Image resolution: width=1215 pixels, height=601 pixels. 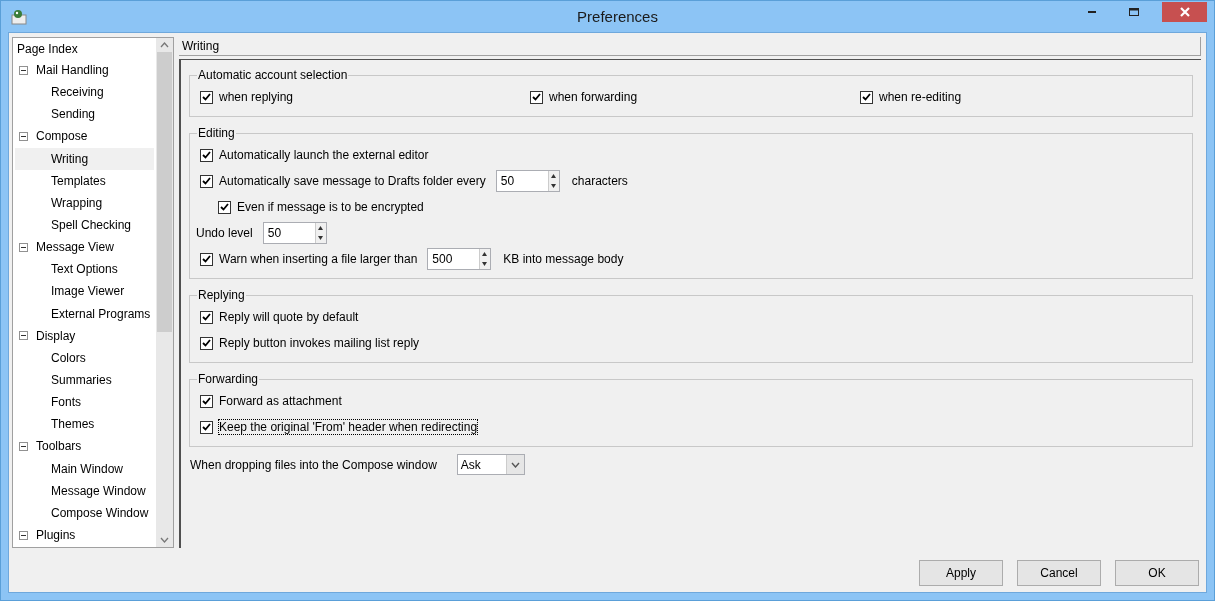 I want to click on group-title: Forwarding, so click(x=228, y=379).